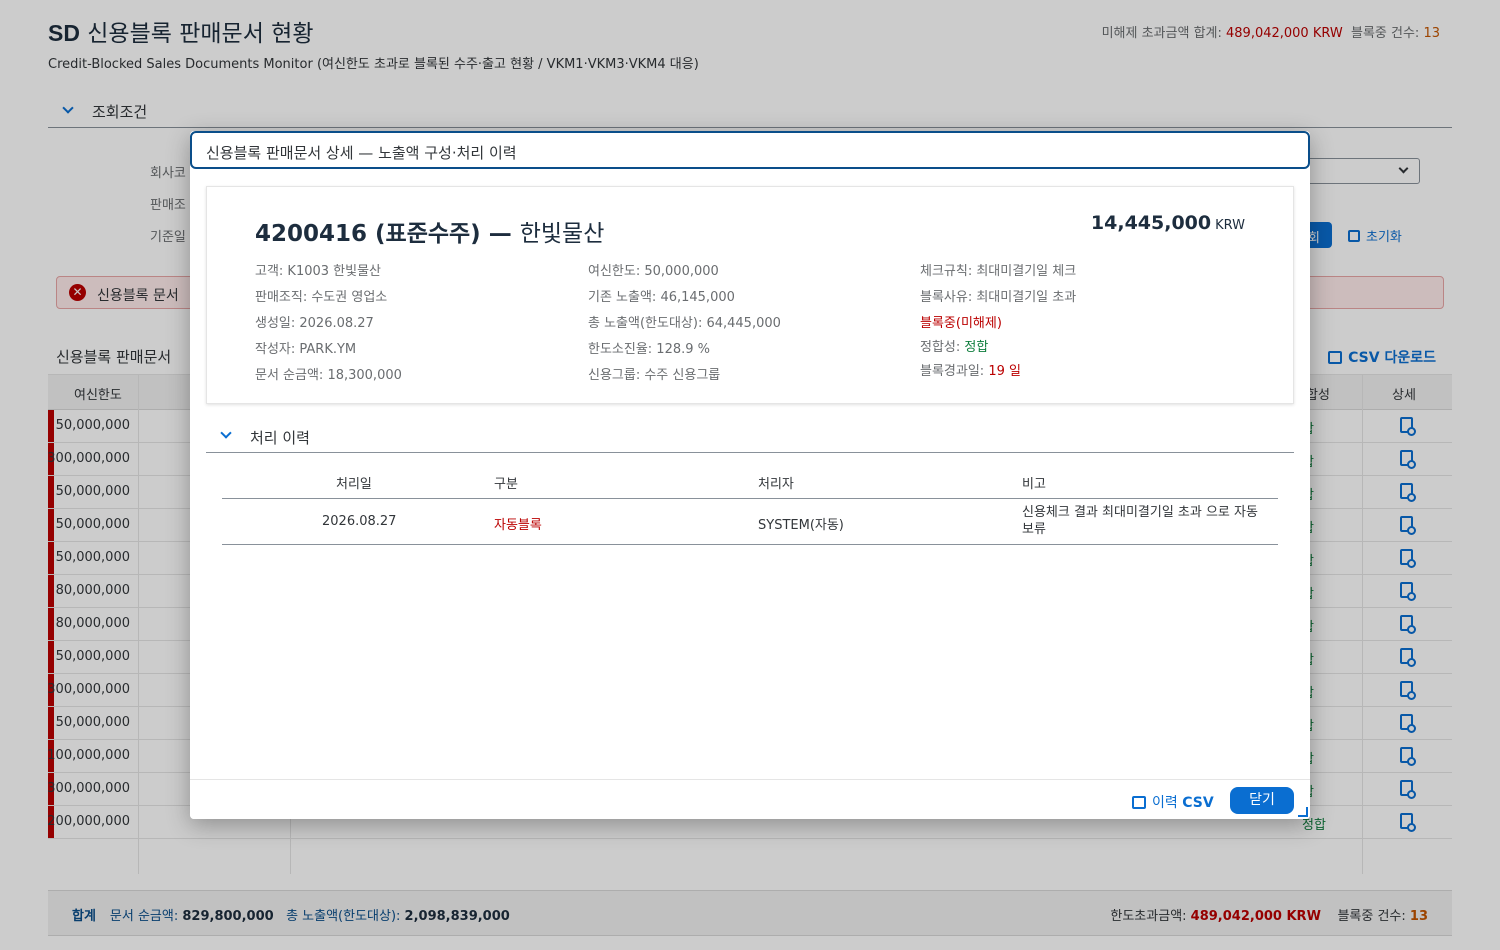 Image resolution: width=1500 pixels, height=950 pixels. What do you see at coordinates (314, 323) in the screenshot?
I see `attr-created-date: 생성일: 2026.08.27` at bounding box center [314, 323].